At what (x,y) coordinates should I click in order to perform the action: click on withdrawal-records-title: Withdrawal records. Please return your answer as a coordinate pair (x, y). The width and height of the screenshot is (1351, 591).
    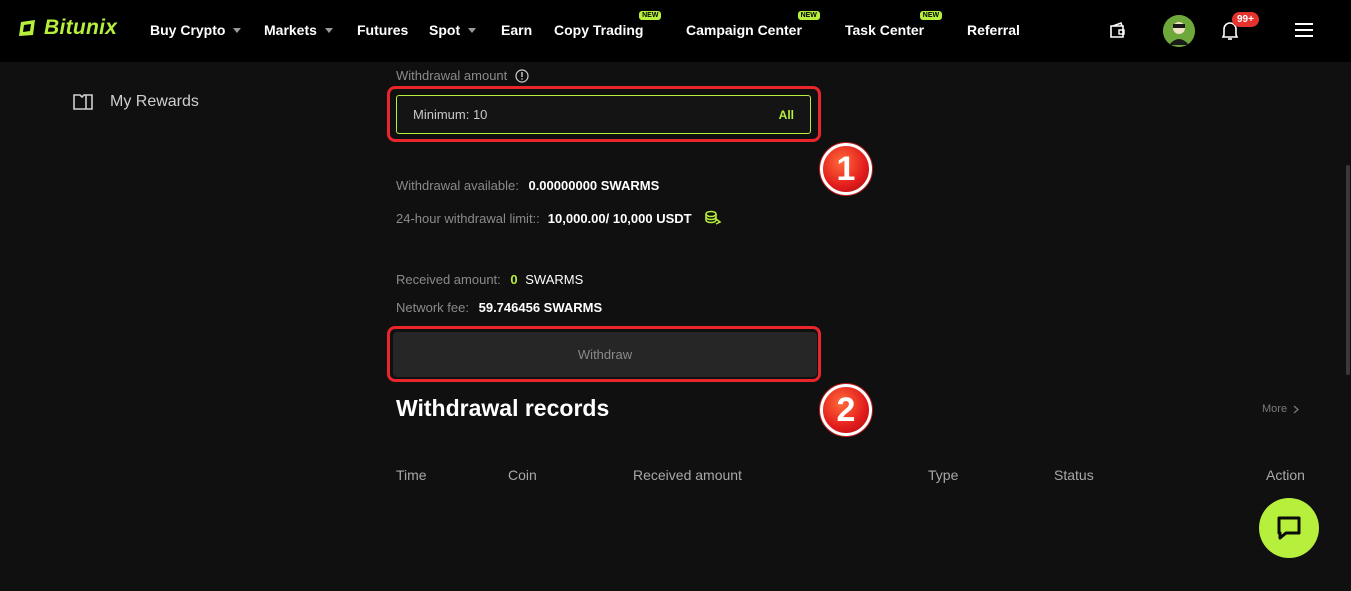
    Looking at the image, I should click on (503, 408).